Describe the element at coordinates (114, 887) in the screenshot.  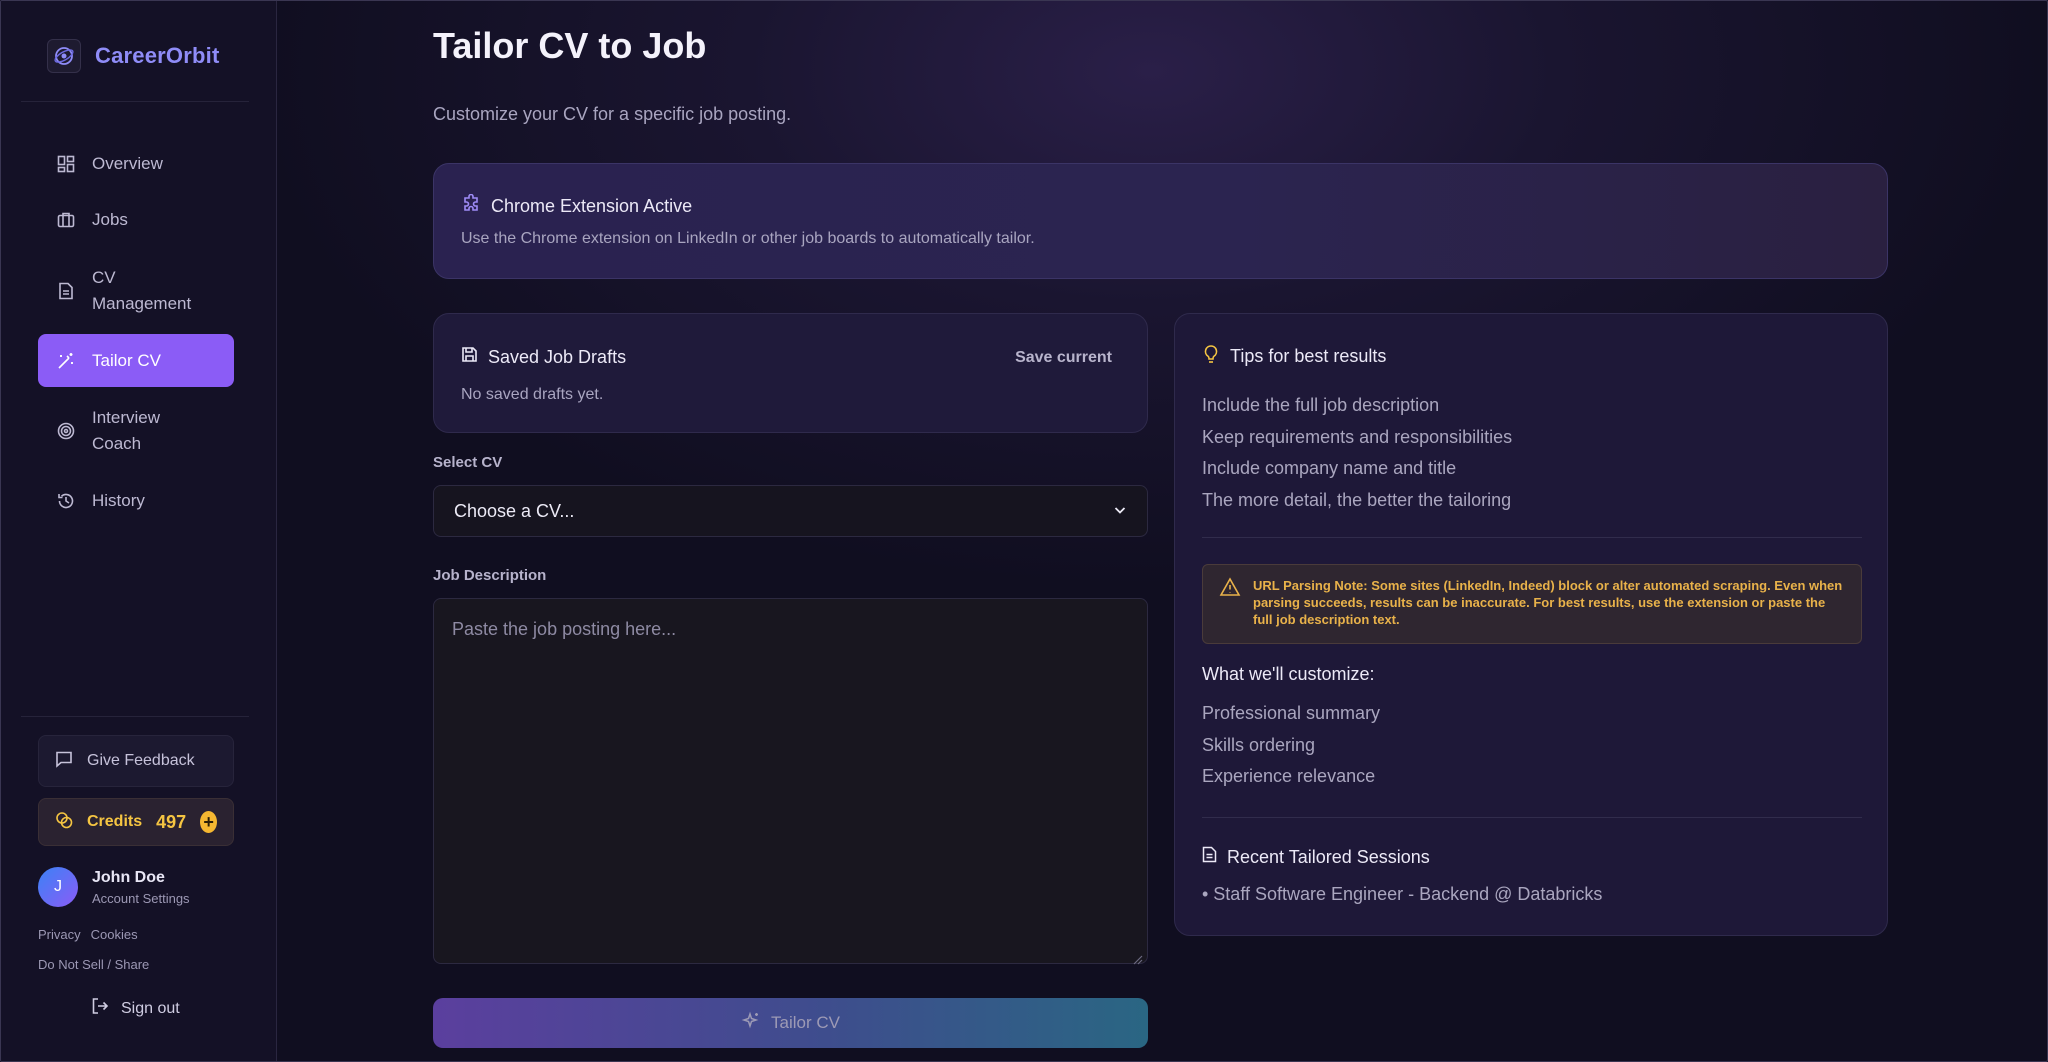
I see `user-profile: J John Doe Account Settings` at that location.